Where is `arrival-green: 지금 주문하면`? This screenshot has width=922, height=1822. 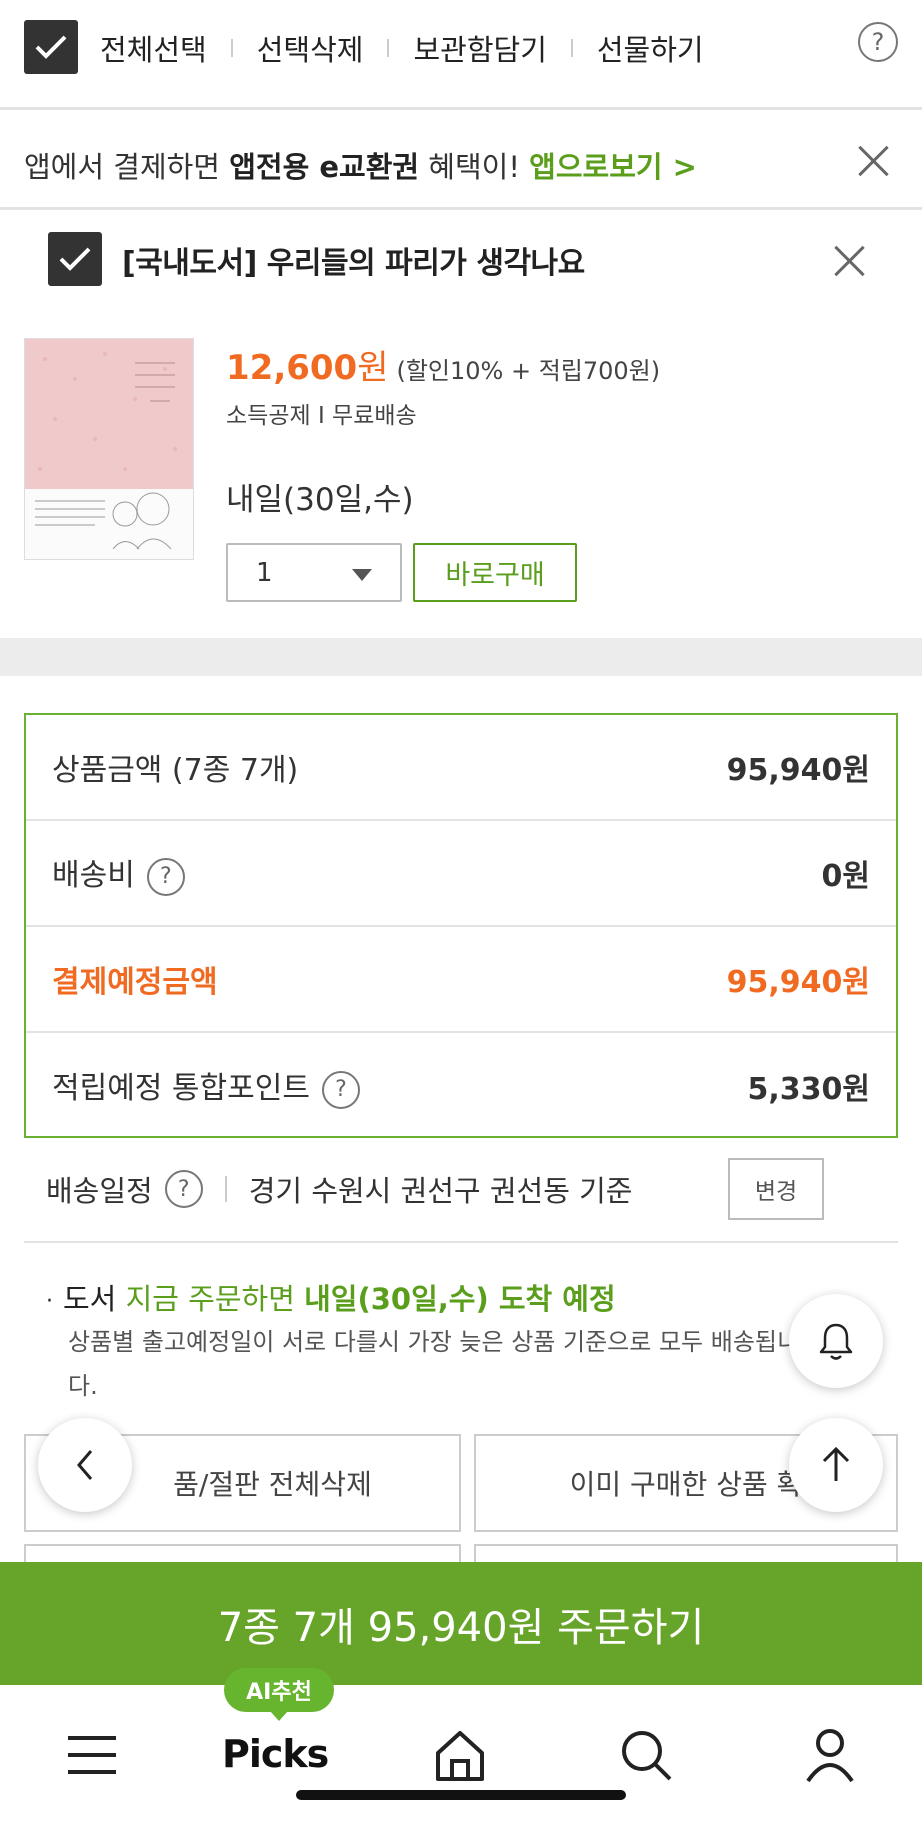 arrival-green: 지금 주문하면 is located at coordinates (215, 1299).